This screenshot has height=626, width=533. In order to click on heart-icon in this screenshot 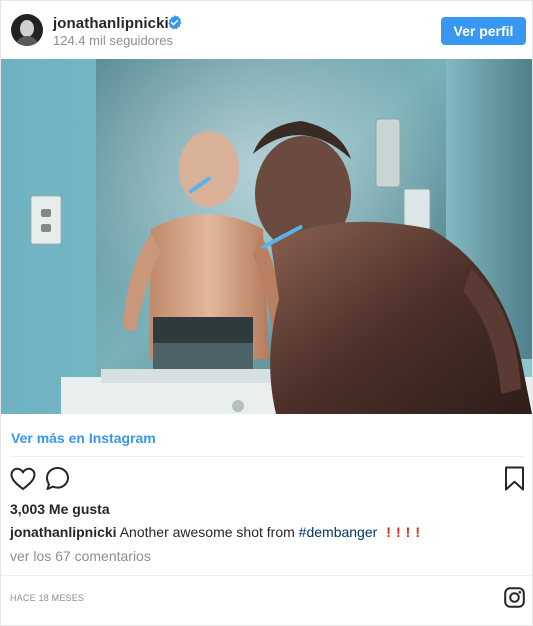, I will do `click(23, 479)`.